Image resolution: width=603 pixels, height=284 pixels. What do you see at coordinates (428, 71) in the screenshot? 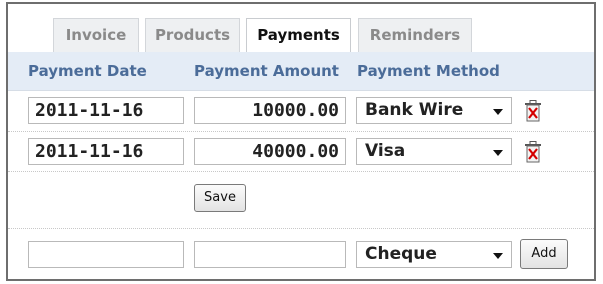
I see `column-header-method: Payment Method` at bounding box center [428, 71].